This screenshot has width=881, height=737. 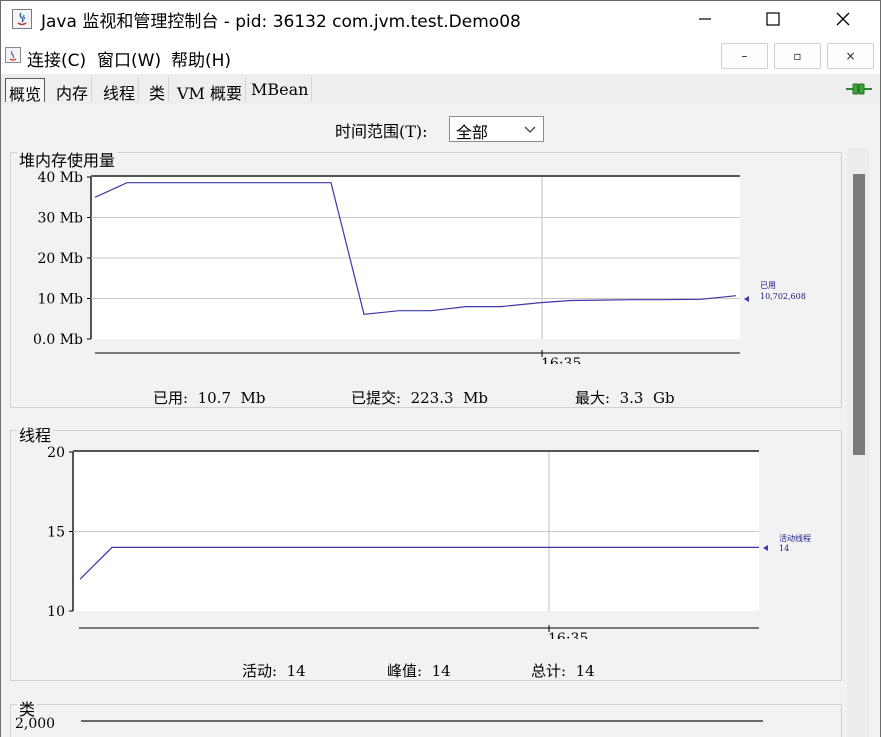 What do you see at coordinates (280, 90) in the screenshot?
I see `tab-mbean: MBean` at bounding box center [280, 90].